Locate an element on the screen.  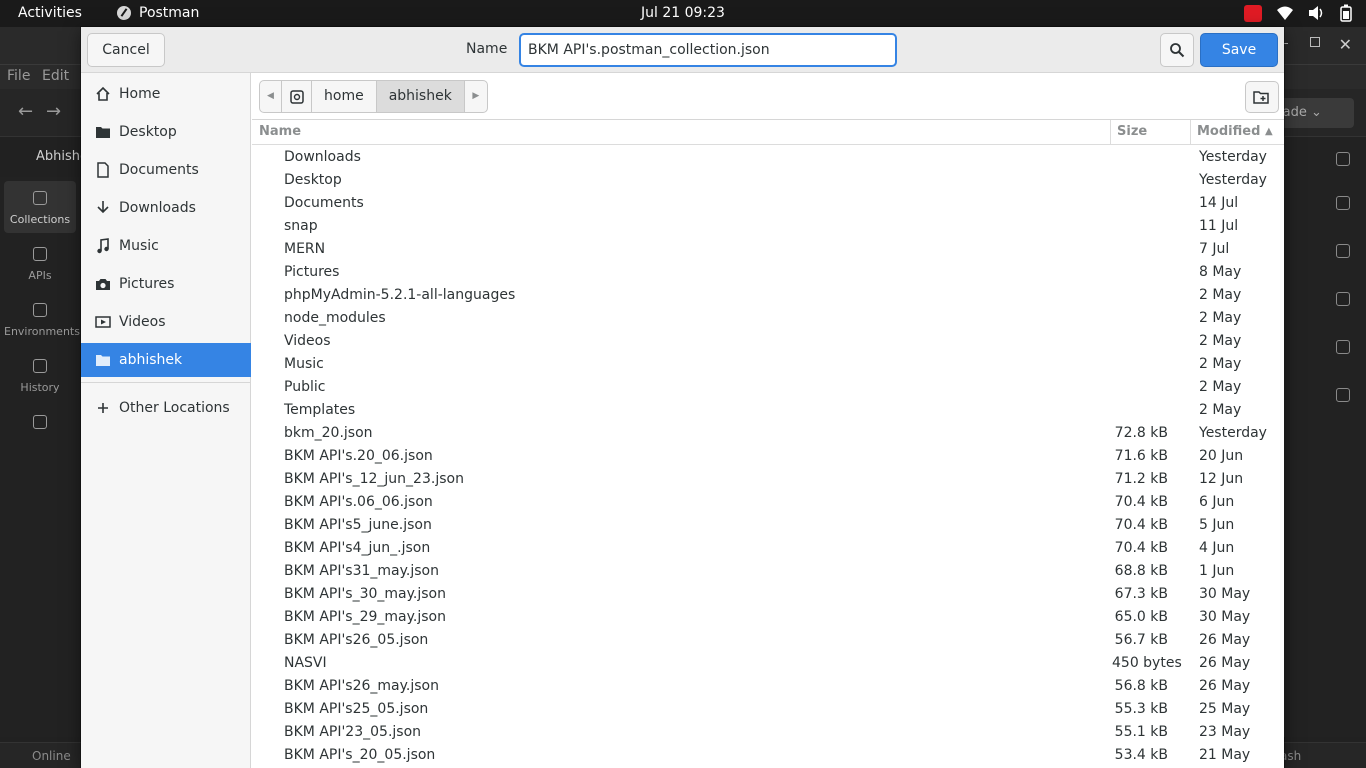
place-abhishek: abhishek is located at coordinates (166, 360).